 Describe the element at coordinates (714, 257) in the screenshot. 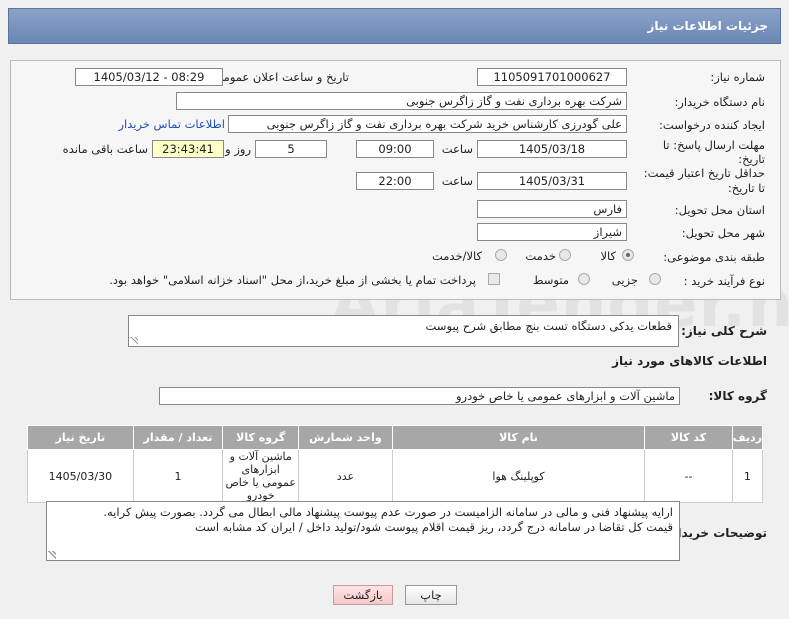

I see `category-label: طبقه بندی موضوعی:` at that location.